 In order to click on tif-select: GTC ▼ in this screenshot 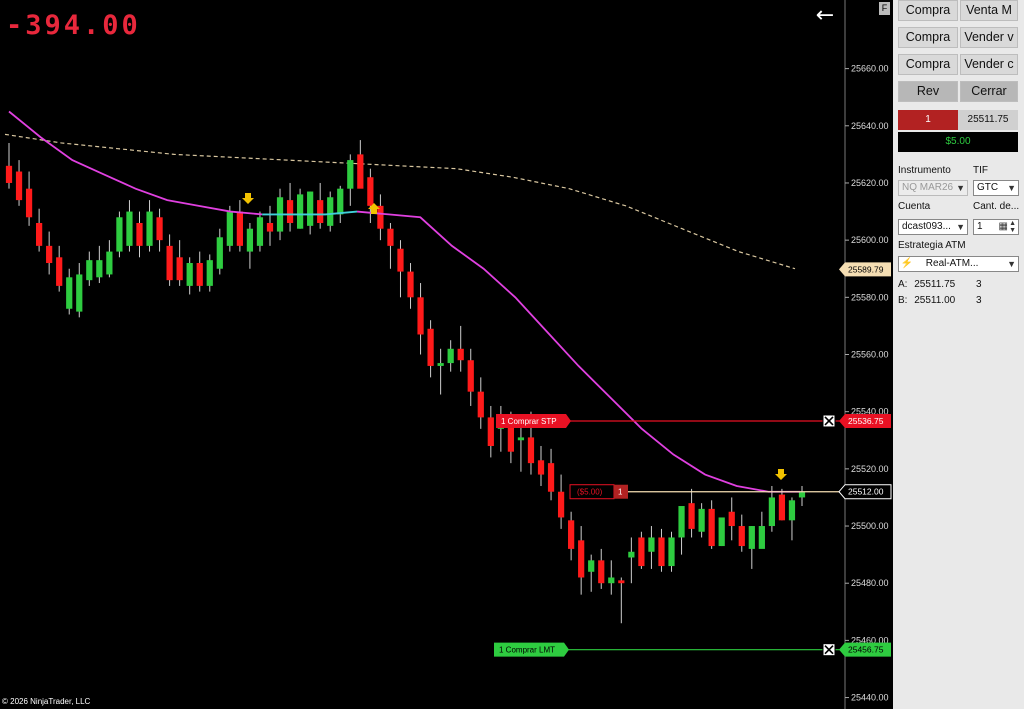, I will do `click(996, 188)`.